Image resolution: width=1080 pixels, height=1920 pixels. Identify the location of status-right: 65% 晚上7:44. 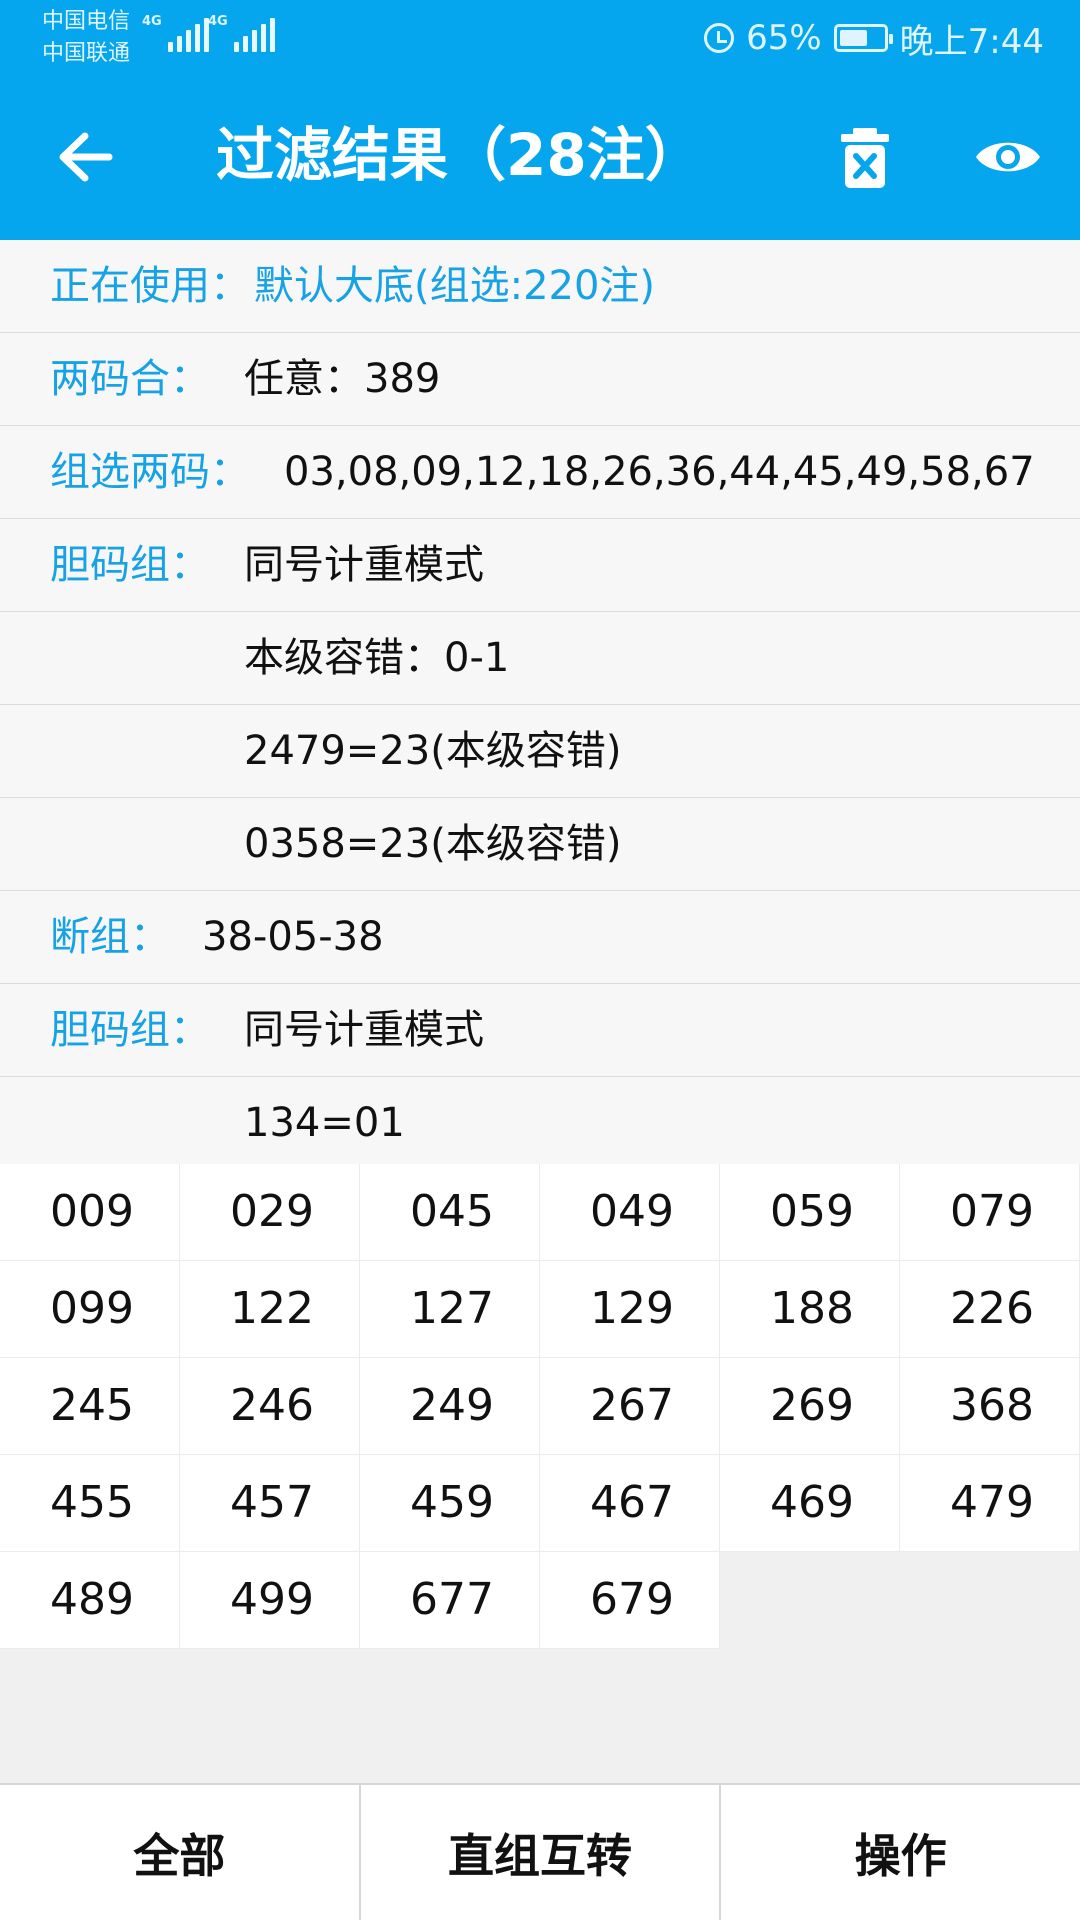
(874, 38).